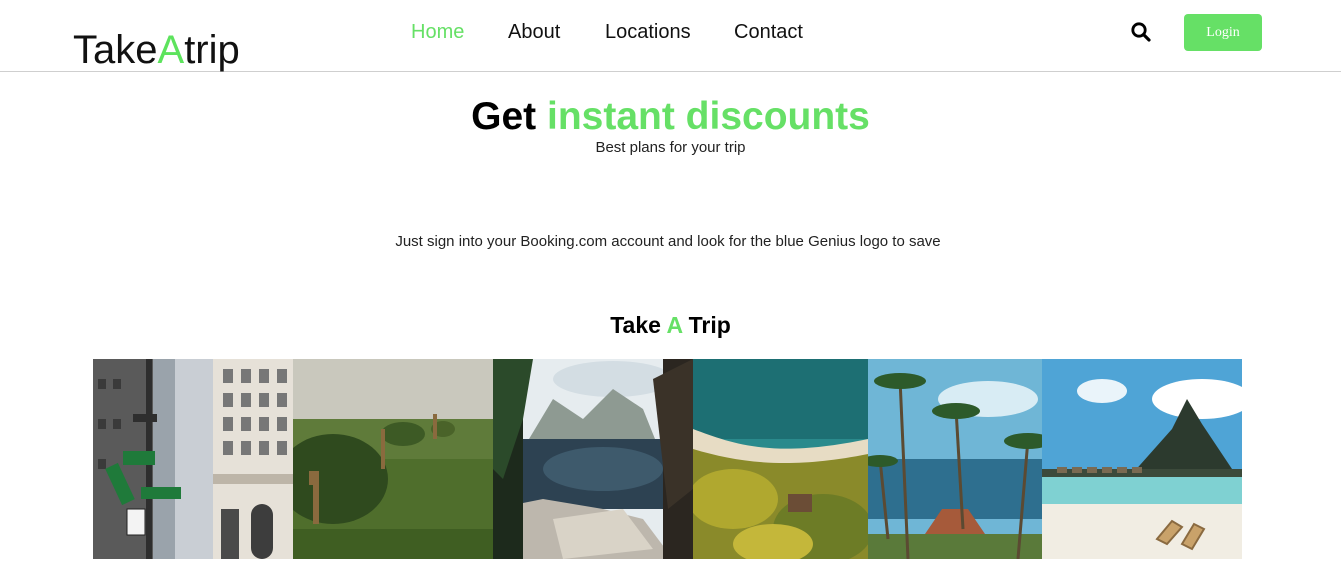  What do you see at coordinates (670, 147) in the screenshot?
I see `hero-subtitle: Best plans for your trip` at bounding box center [670, 147].